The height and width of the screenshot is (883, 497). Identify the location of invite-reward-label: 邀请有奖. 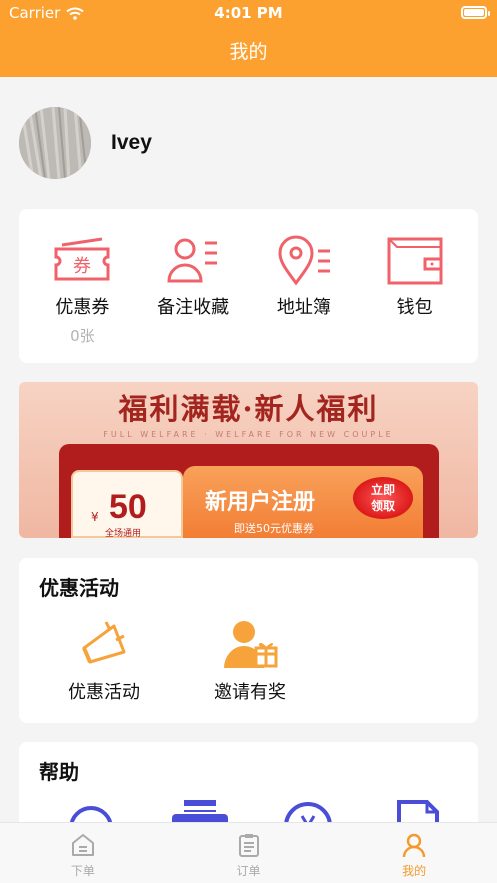
(250, 692).